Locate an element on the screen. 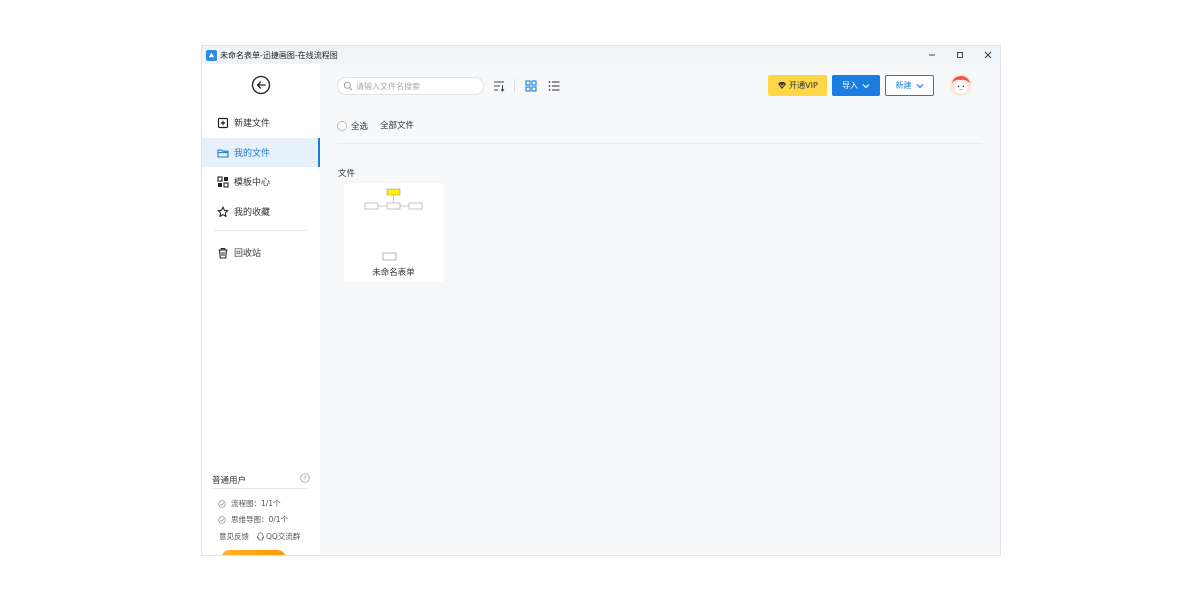 The height and width of the screenshot is (600, 1200). avatar-face-icon is located at coordinates (961, 85).